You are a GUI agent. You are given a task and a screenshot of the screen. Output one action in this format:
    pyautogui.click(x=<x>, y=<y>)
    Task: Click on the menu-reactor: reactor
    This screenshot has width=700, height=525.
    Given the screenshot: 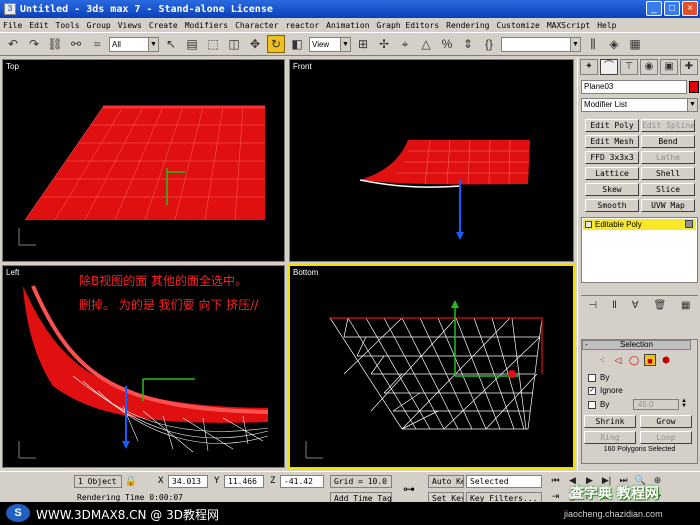 What is the action you would take?
    pyautogui.click(x=302, y=25)
    